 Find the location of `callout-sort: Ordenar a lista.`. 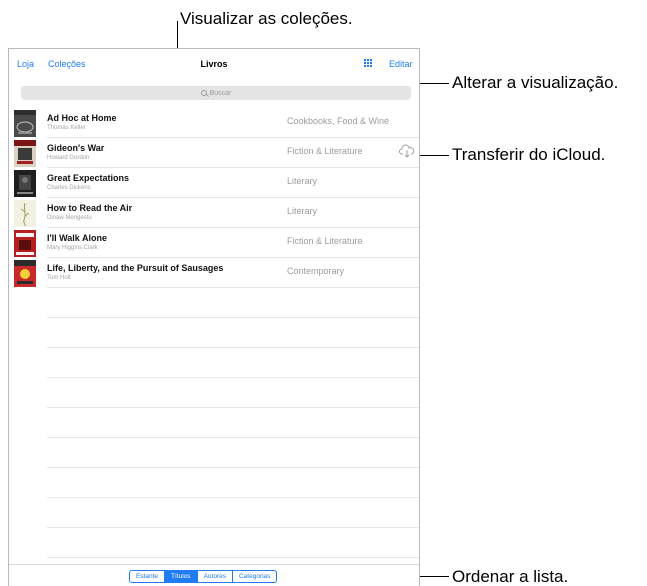

callout-sort: Ordenar a lista. is located at coordinates (510, 576).